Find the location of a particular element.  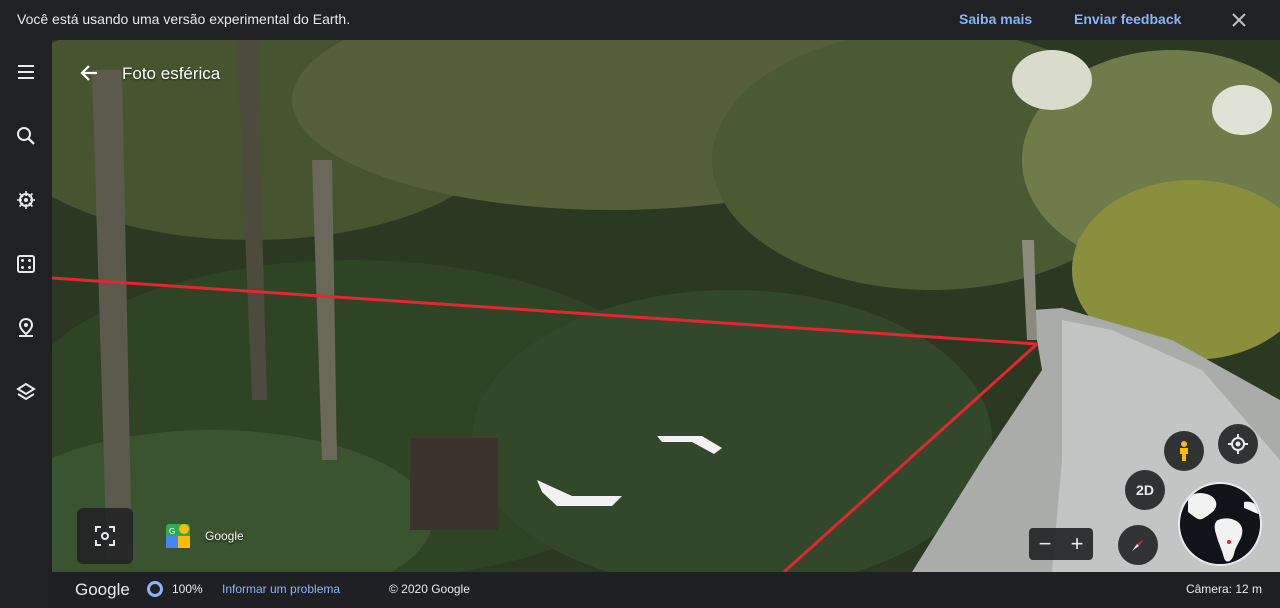

feeling-lucky-icon is located at coordinates (26, 264).